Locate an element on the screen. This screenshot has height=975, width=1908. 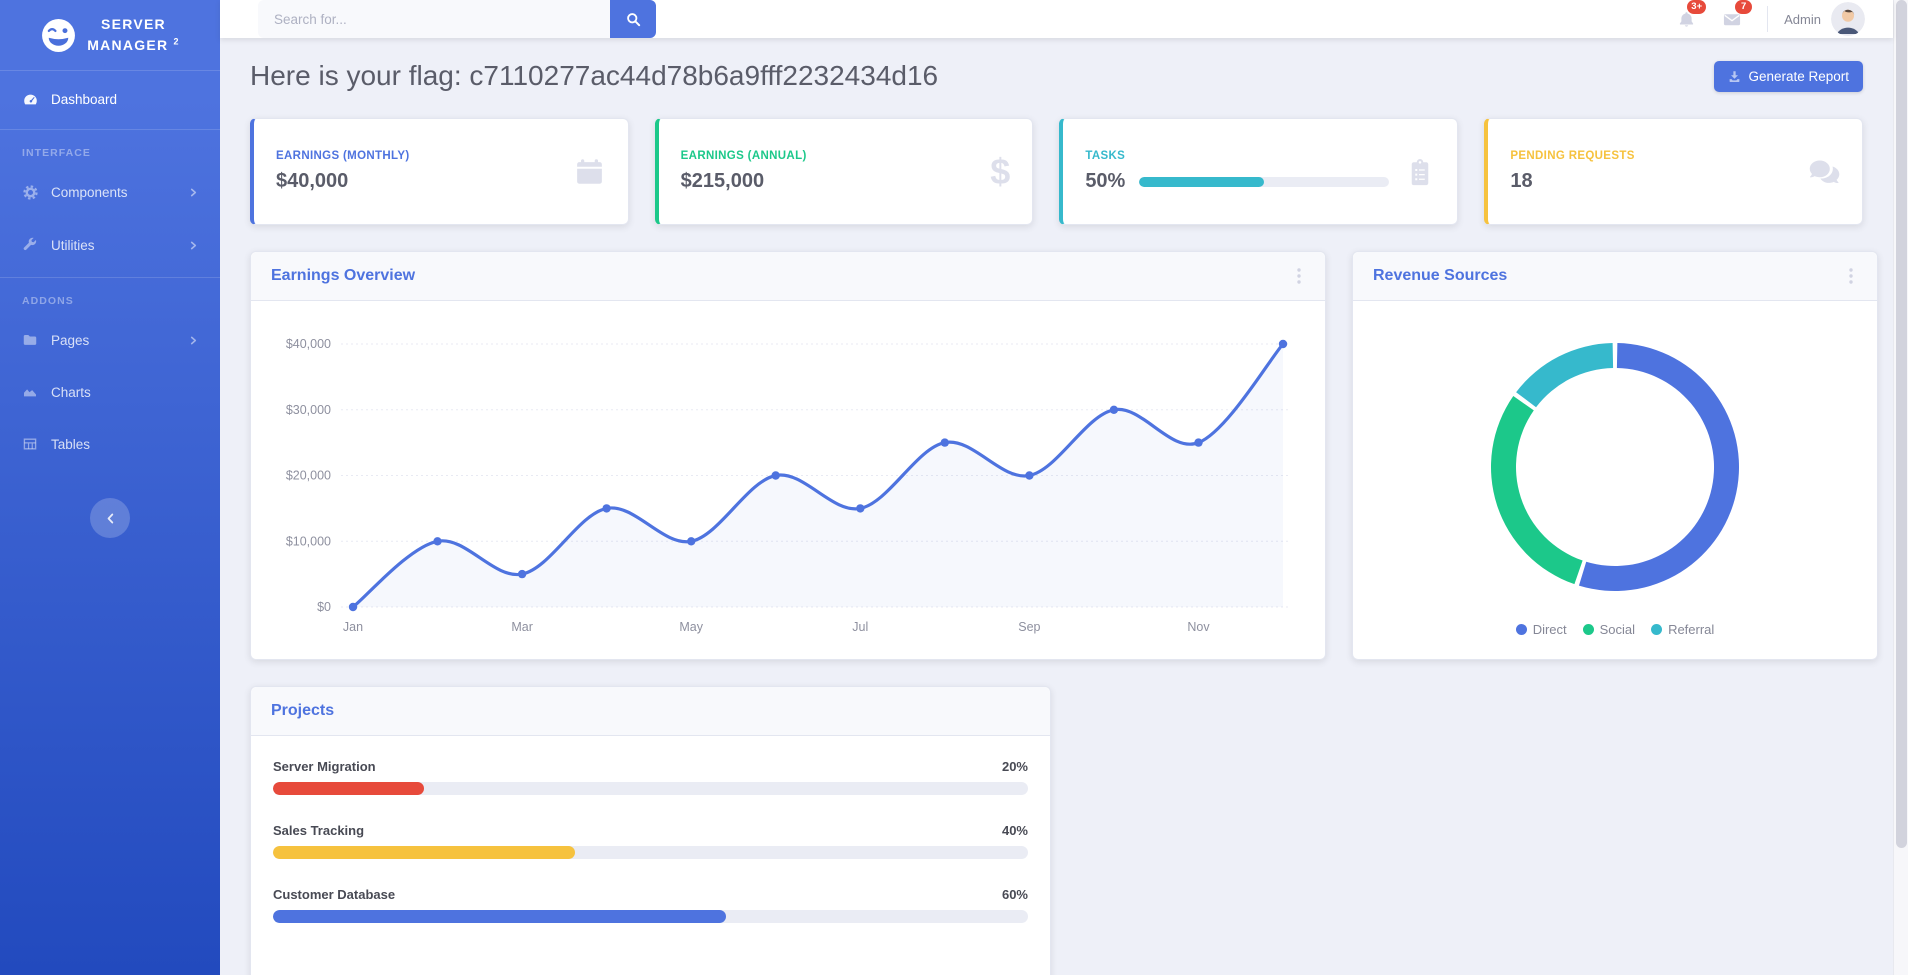
generate-report-label: Generate Report is located at coordinates (1798, 76).